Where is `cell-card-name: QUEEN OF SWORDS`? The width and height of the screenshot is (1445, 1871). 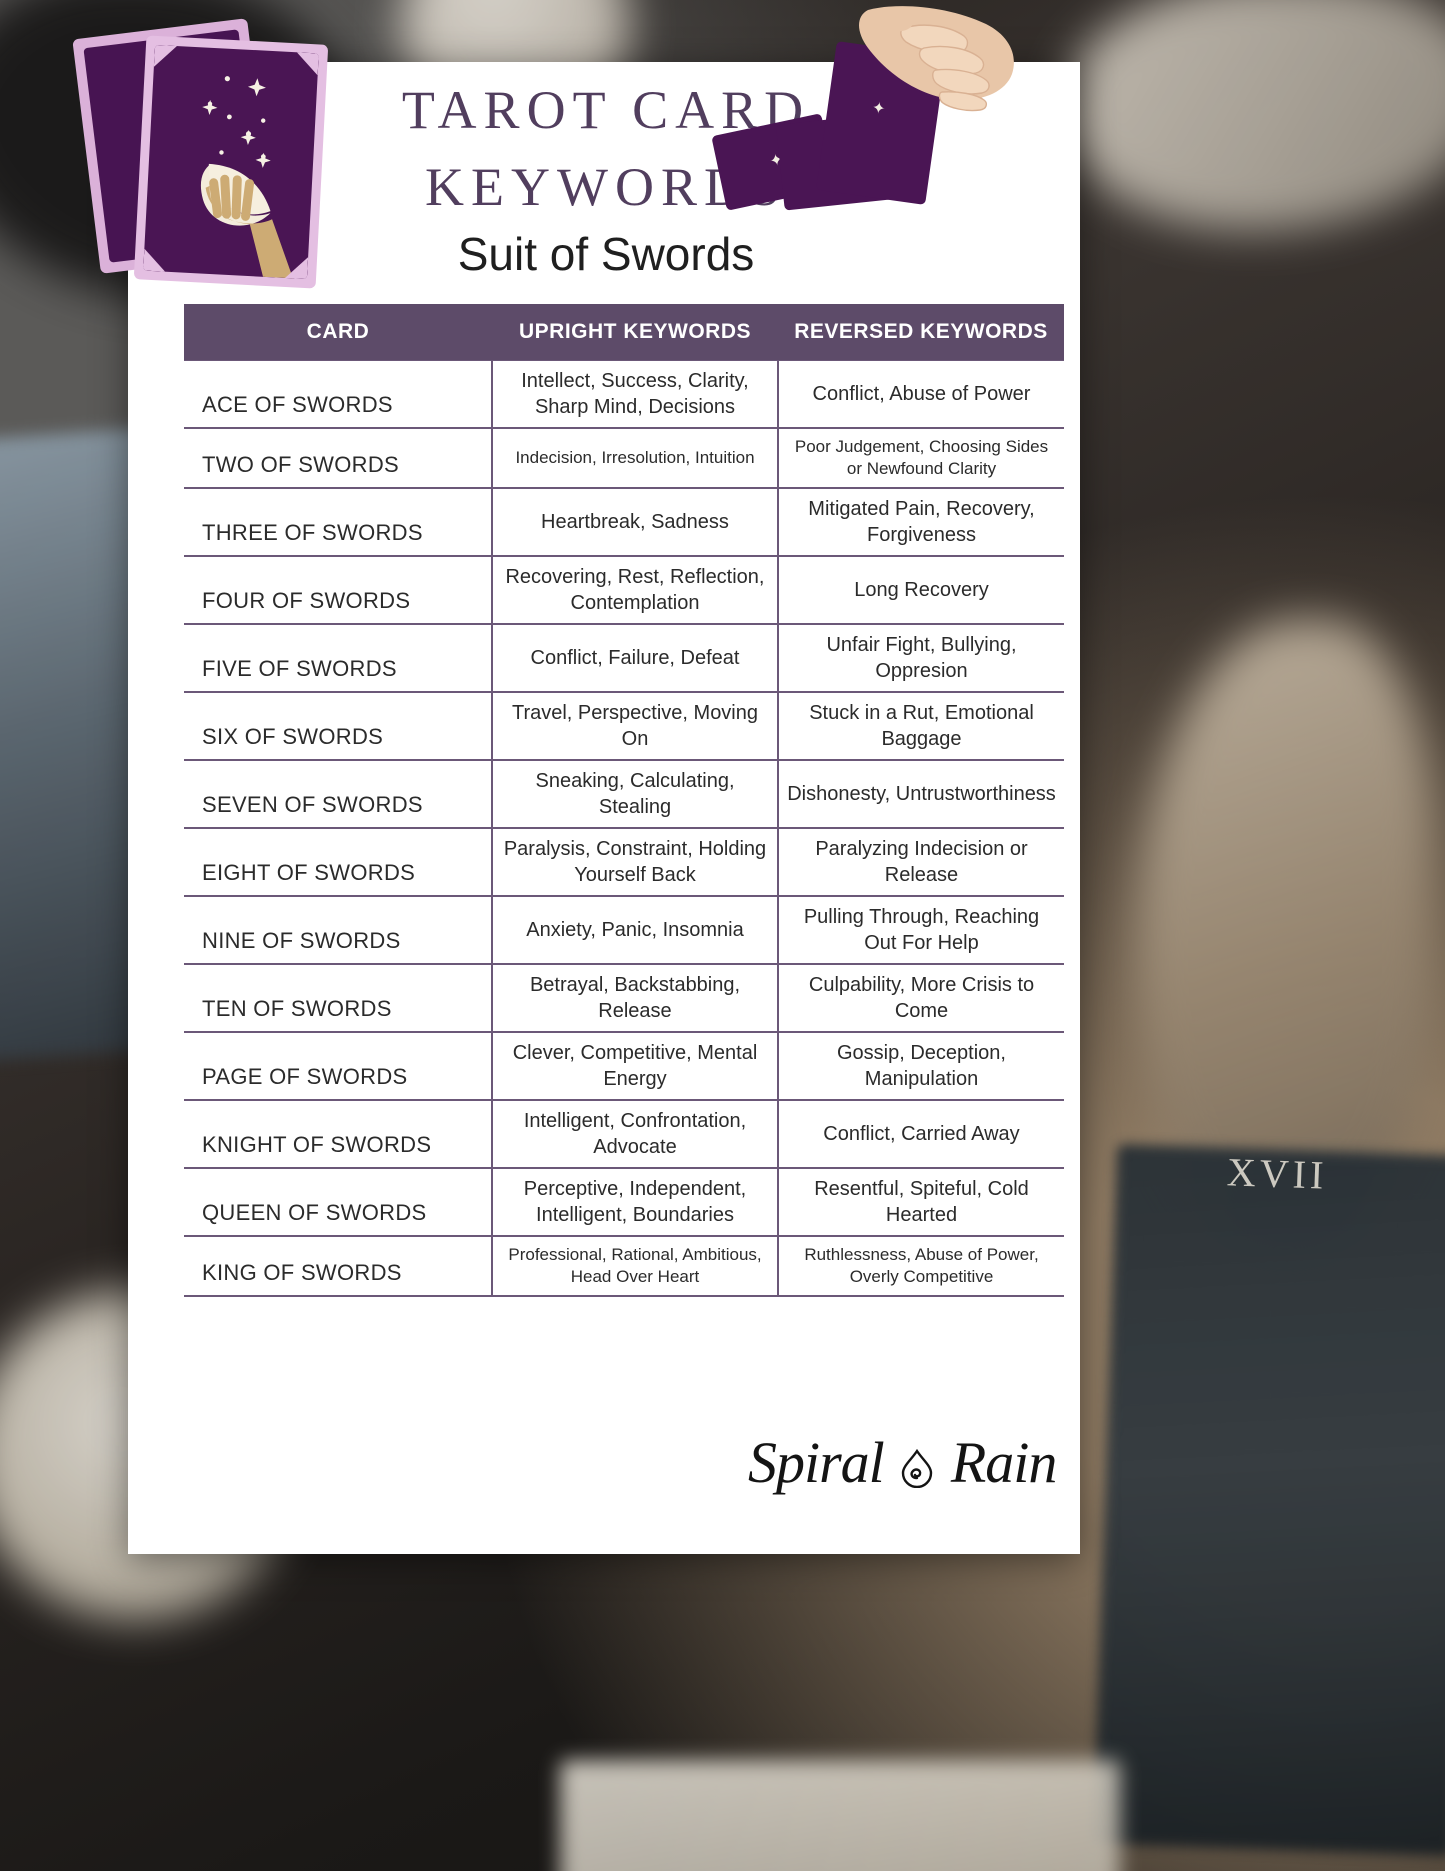
cell-card-name: QUEEN OF SWORDS is located at coordinates (338, 1202).